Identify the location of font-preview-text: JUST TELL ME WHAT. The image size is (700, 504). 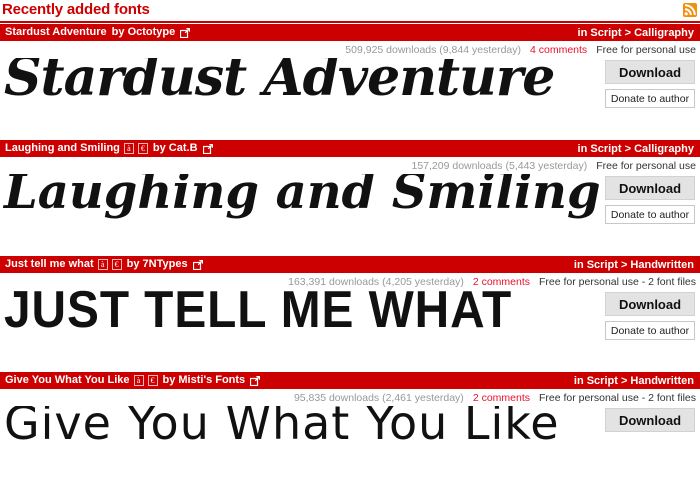
(258, 313).